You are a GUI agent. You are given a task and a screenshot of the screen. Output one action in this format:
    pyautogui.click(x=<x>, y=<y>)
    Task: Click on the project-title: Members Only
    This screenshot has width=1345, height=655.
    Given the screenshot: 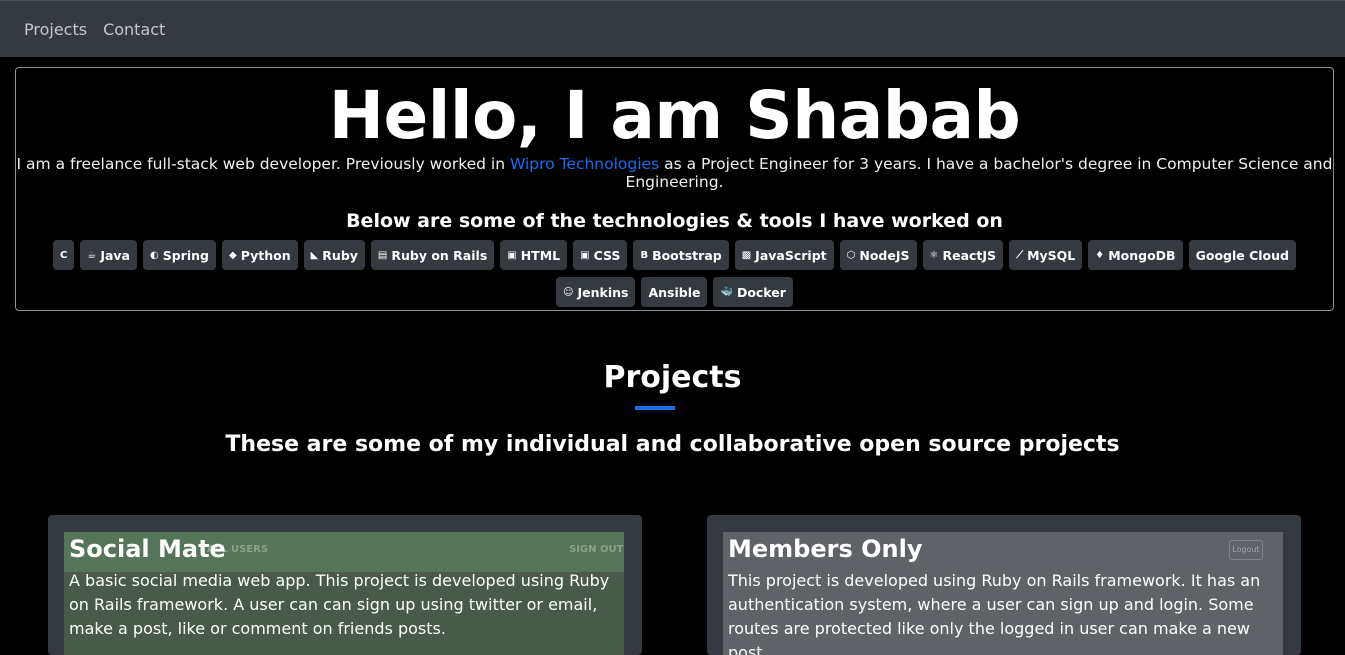 What is the action you would take?
    pyautogui.click(x=825, y=549)
    